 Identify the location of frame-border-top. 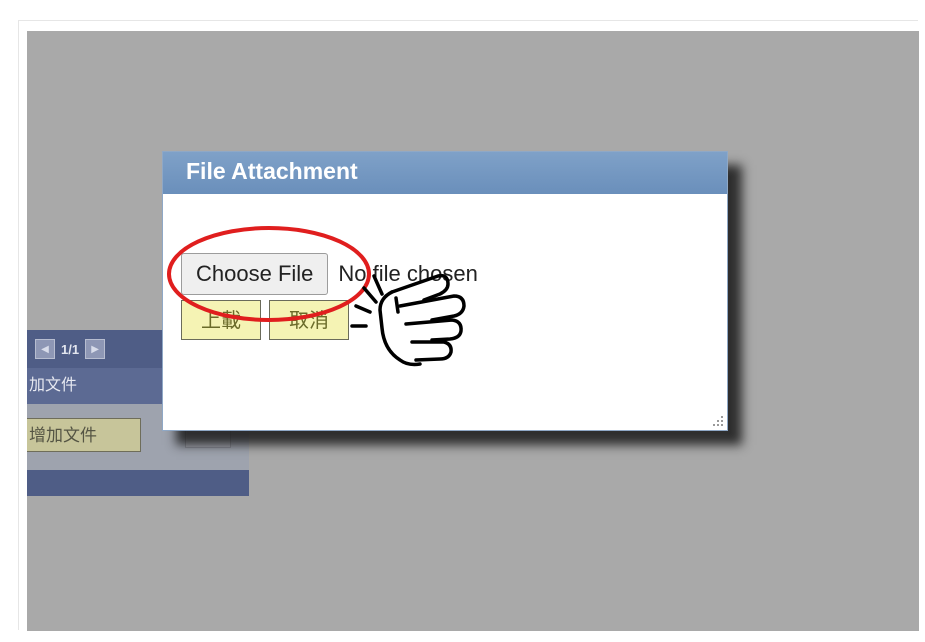
(468, 20).